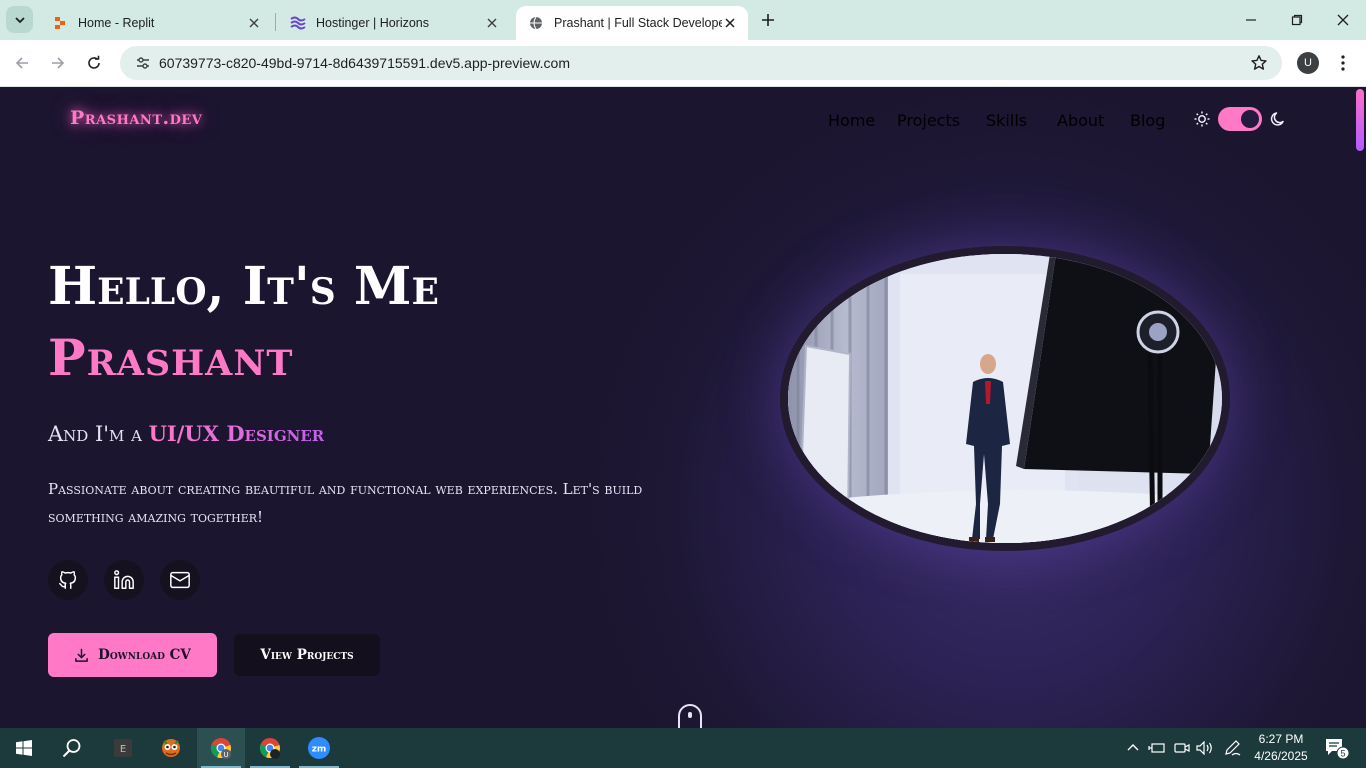 This screenshot has height=768, width=1366. I want to click on tab-separator, so click(275, 22).